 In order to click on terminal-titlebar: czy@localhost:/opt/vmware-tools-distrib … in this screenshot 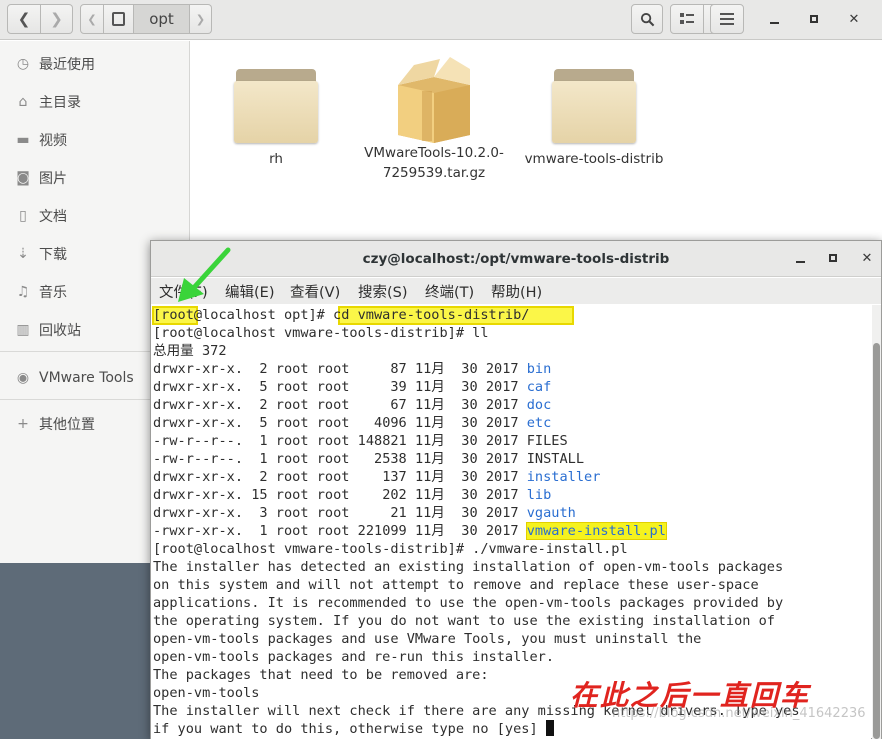, I will do `click(516, 259)`.